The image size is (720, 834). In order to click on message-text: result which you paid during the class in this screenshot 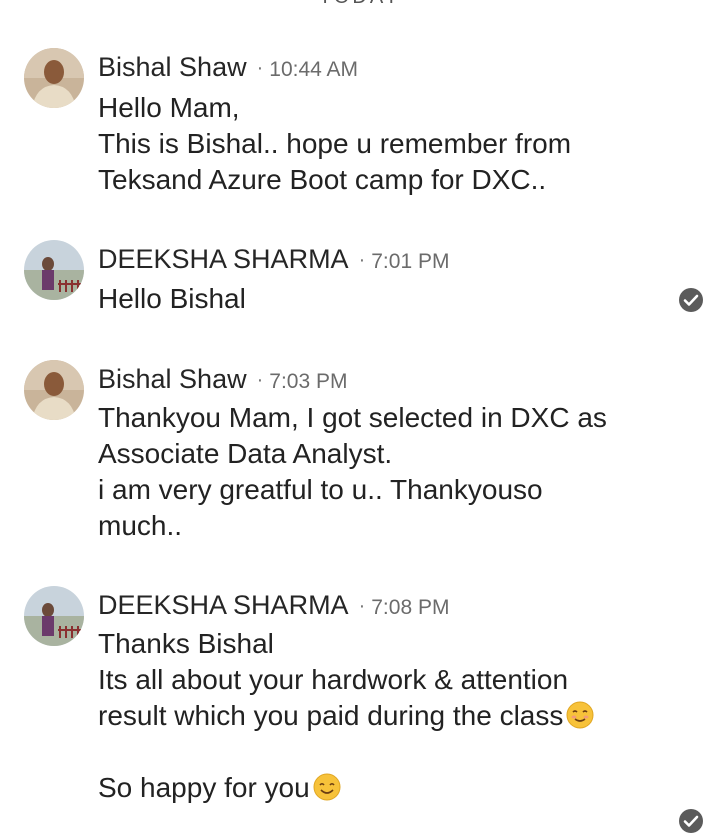, I will do `click(331, 715)`.